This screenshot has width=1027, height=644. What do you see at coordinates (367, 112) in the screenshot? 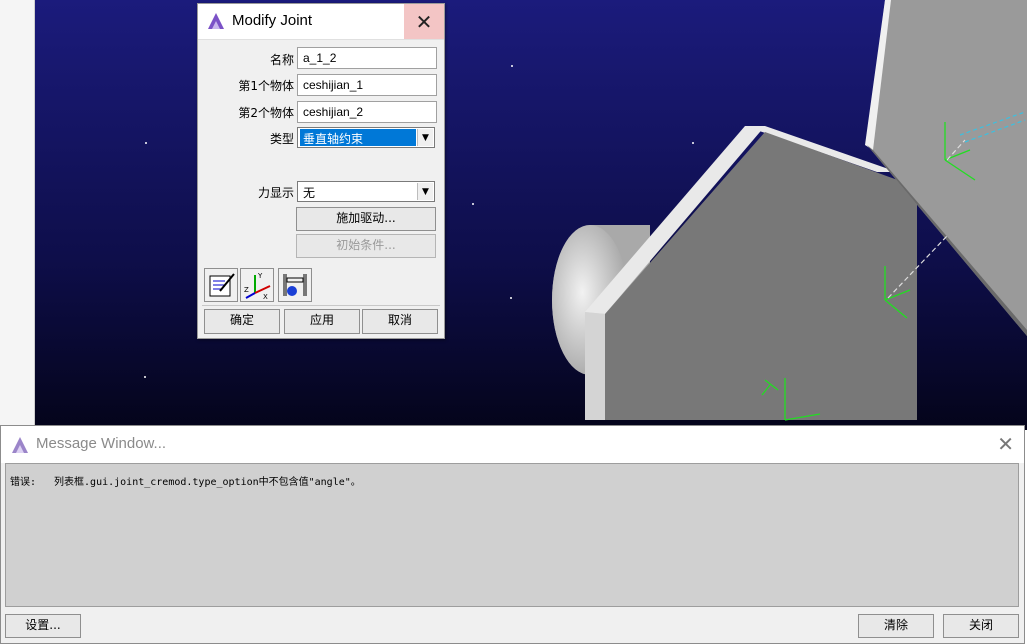
I see `body2-field: ceshijian_2` at bounding box center [367, 112].